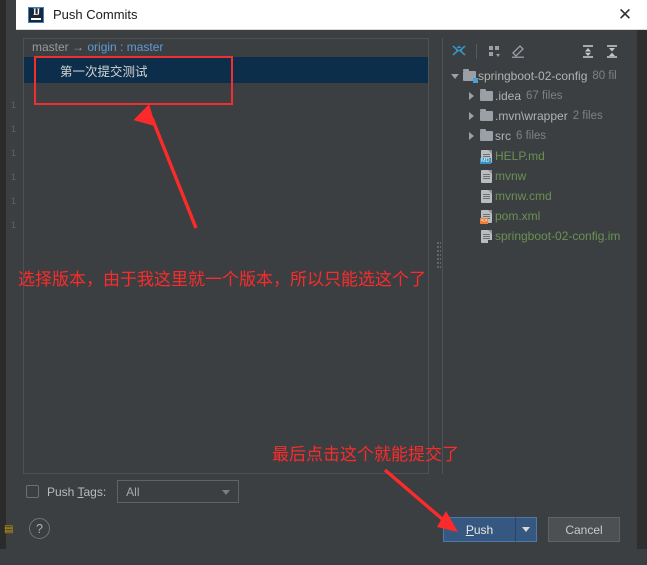 This screenshot has height=565, width=647. I want to click on tree-row: mvnw.cmd, so click(536, 196).